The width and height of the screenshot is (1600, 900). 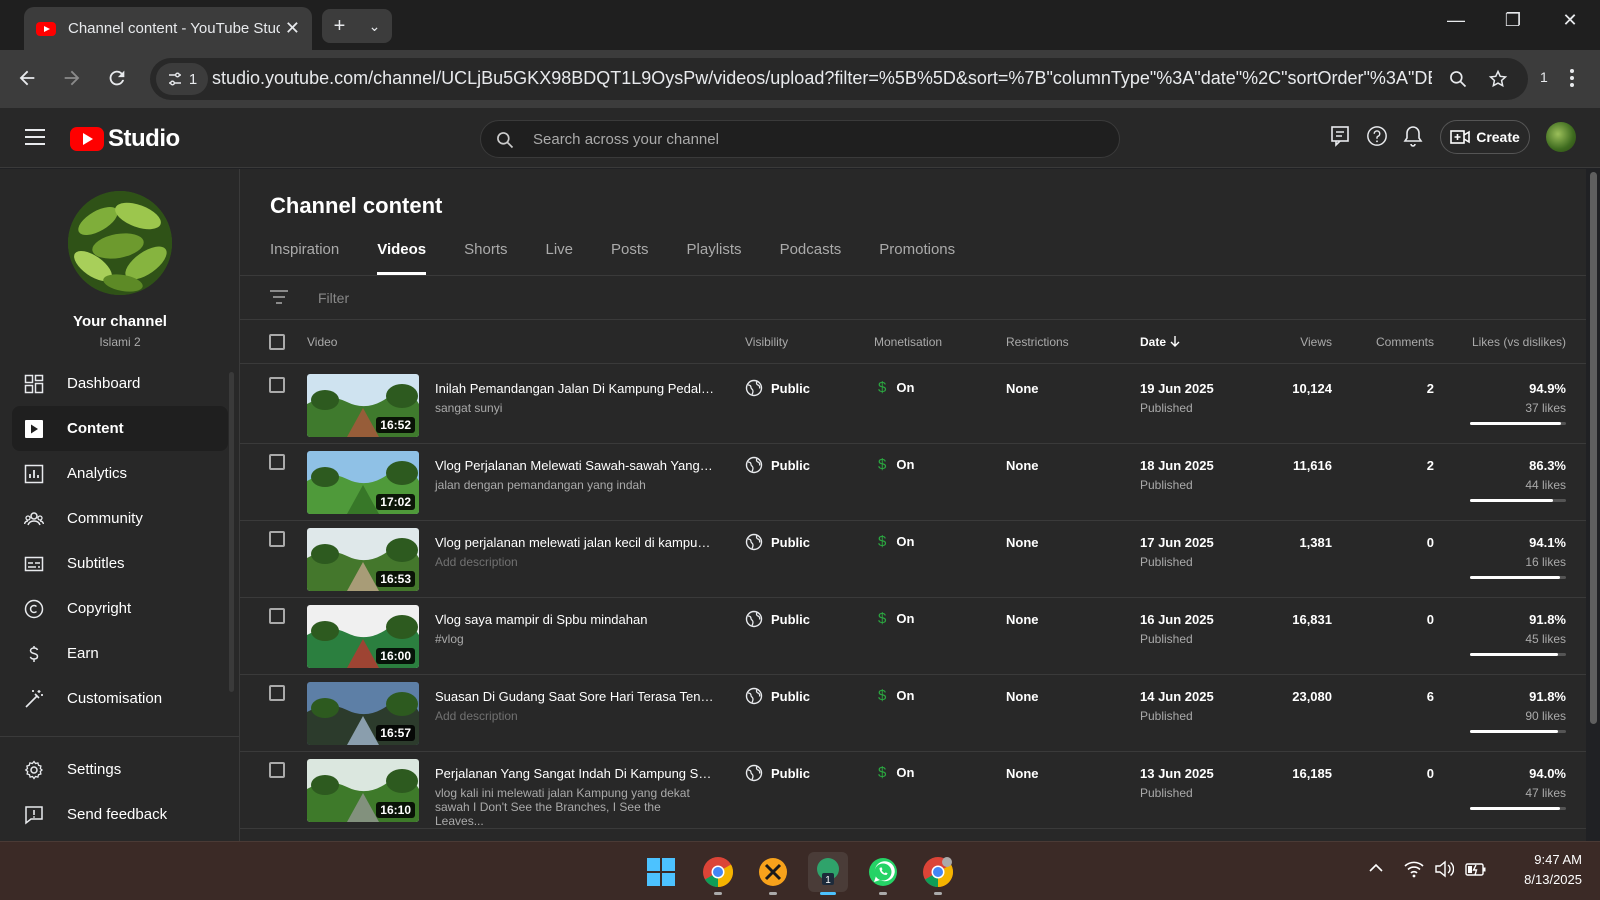 I want to click on create-button: Create, so click(x=1485, y=137).